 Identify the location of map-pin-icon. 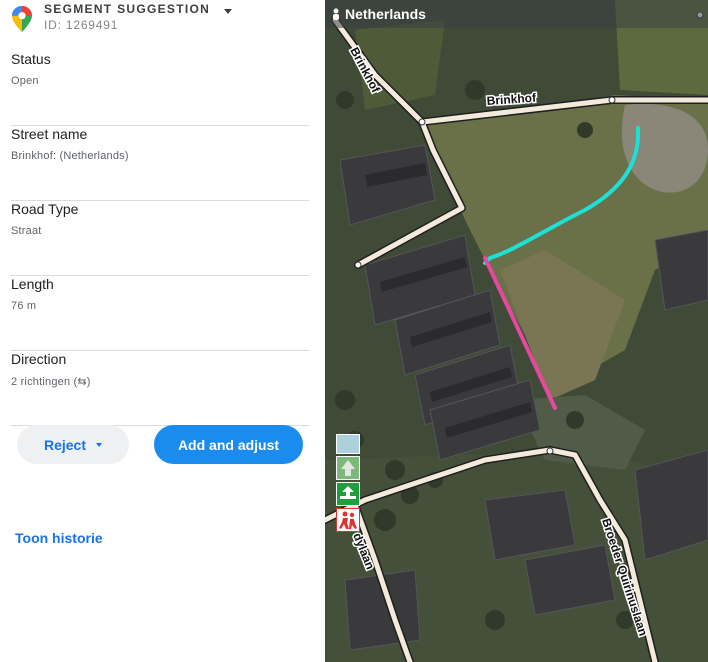
(22, 19).